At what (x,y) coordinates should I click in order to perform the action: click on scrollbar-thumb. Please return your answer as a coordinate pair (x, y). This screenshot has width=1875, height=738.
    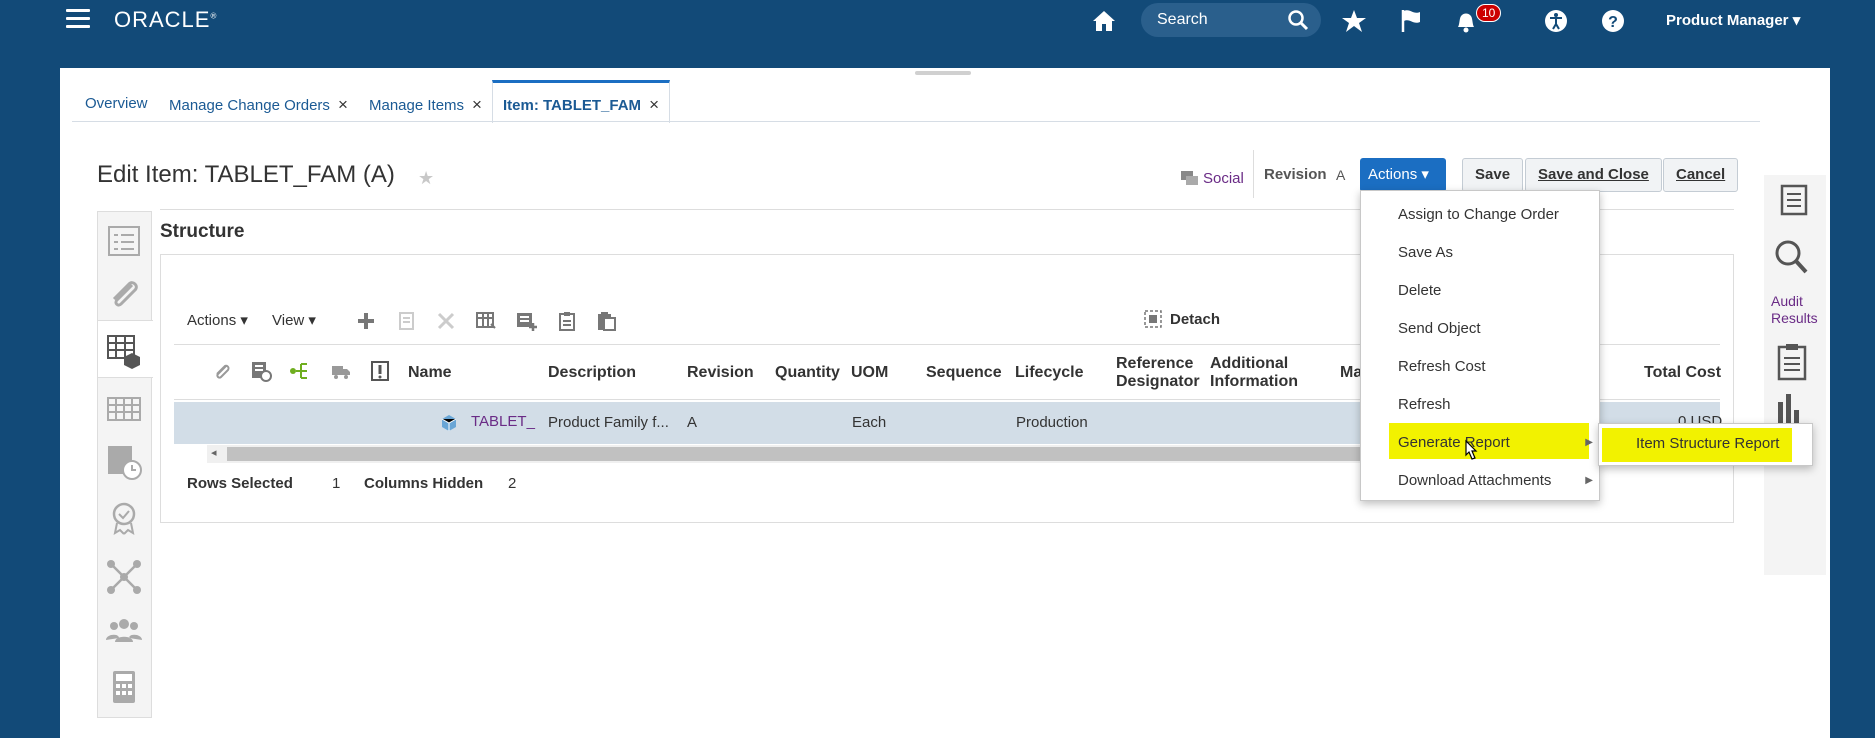
    Looking at the image, I should click on (797, 454).